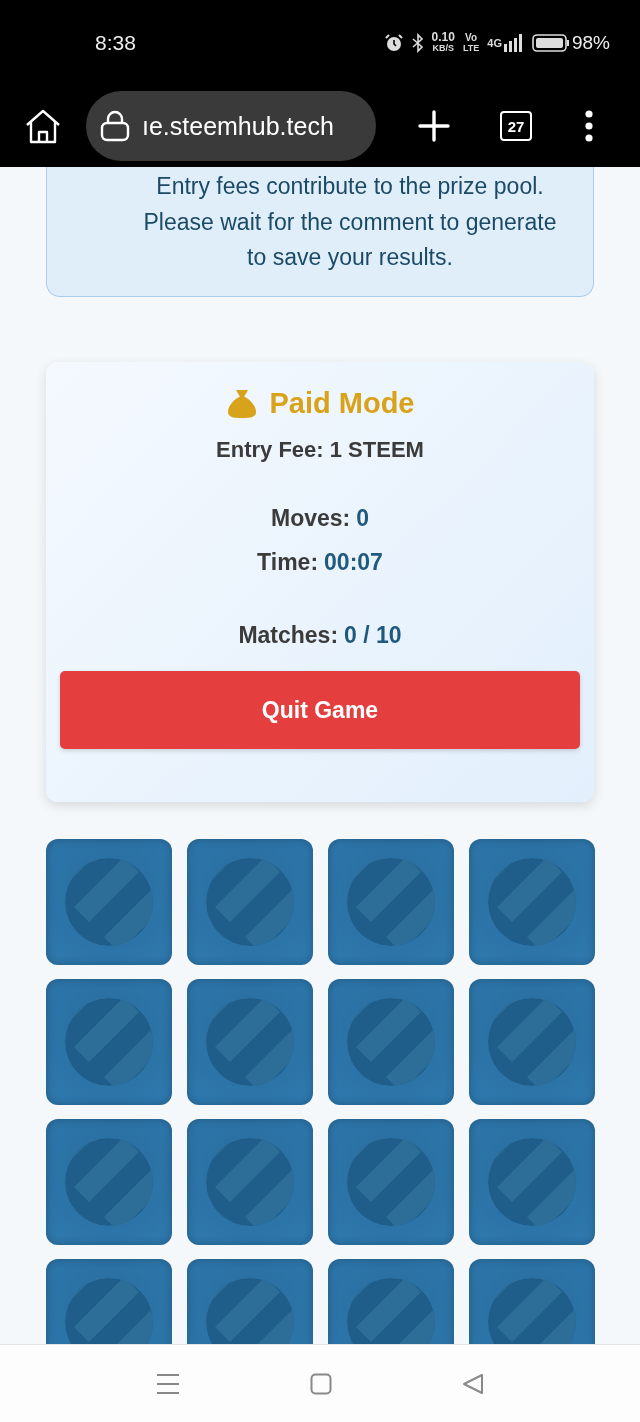 The image size is (640, 1422). Describe the element at coordinates (168, 1383) in the screenshot. I see `menu-icon` at that location.